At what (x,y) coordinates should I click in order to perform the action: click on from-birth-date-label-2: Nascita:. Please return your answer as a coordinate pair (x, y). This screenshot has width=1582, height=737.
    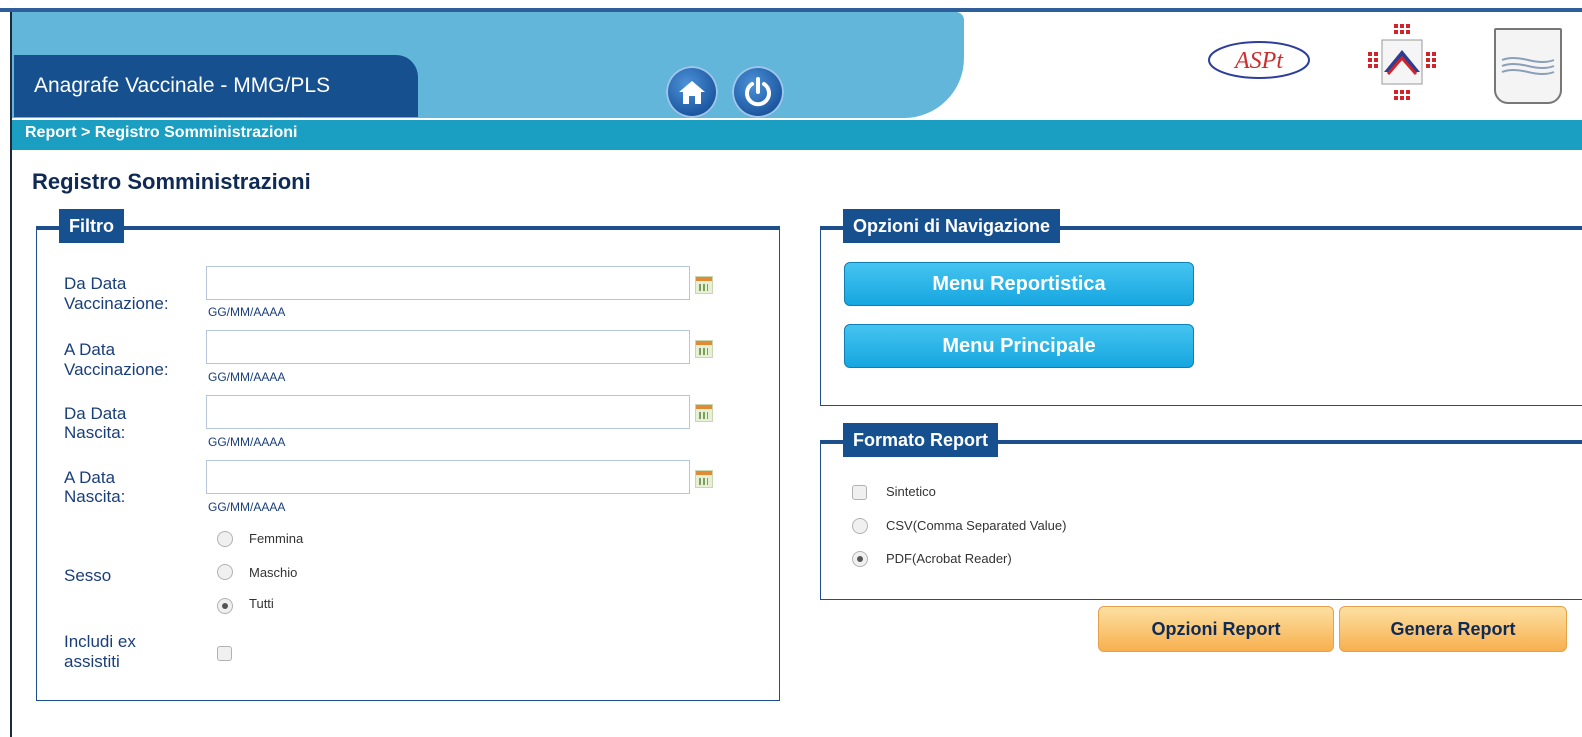
    Looking at the image, I should click on (95, 432).